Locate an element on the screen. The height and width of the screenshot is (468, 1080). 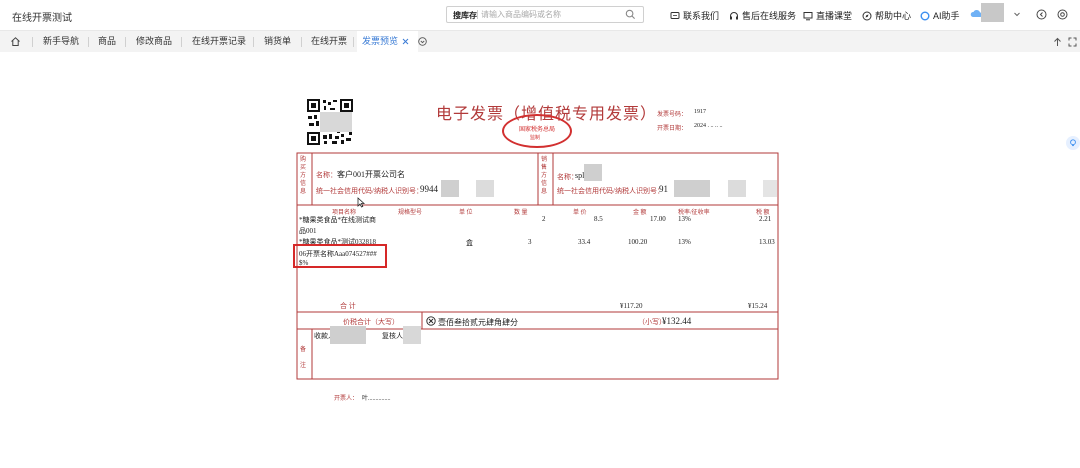
user-avatar is located at coordinates (992, 12).